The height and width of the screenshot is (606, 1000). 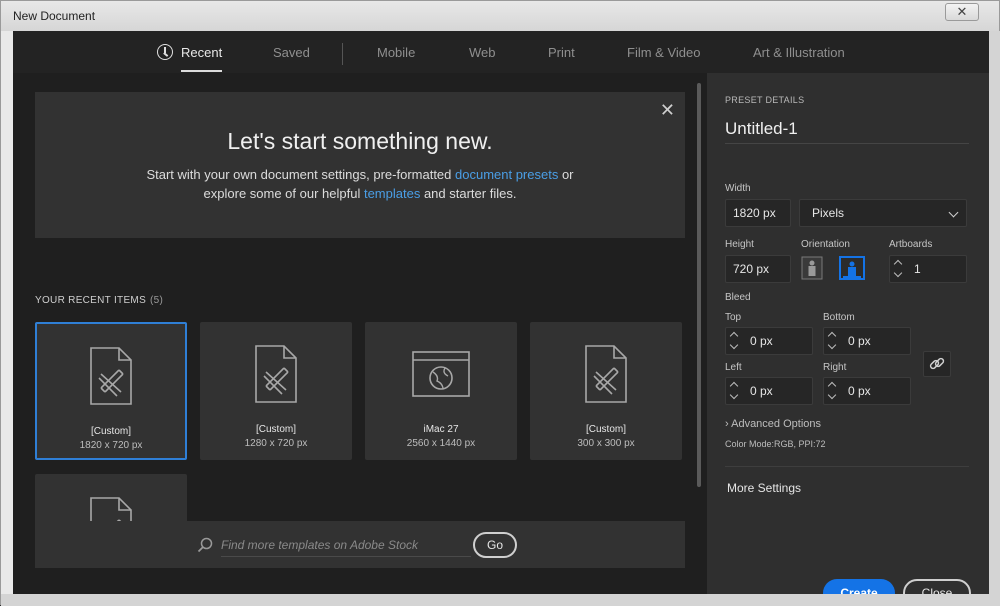 I want to click on artboards-stepper, so click(x=898, y=269).